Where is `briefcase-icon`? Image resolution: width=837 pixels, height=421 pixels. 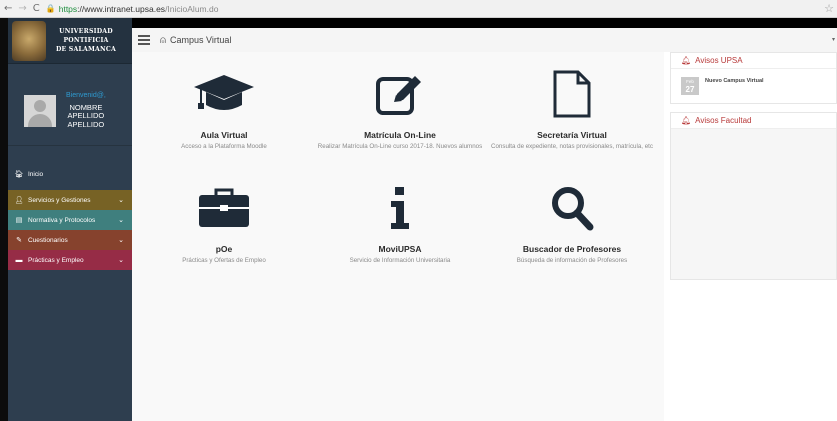
briefcase-icon is located at coordinates (224, 208).